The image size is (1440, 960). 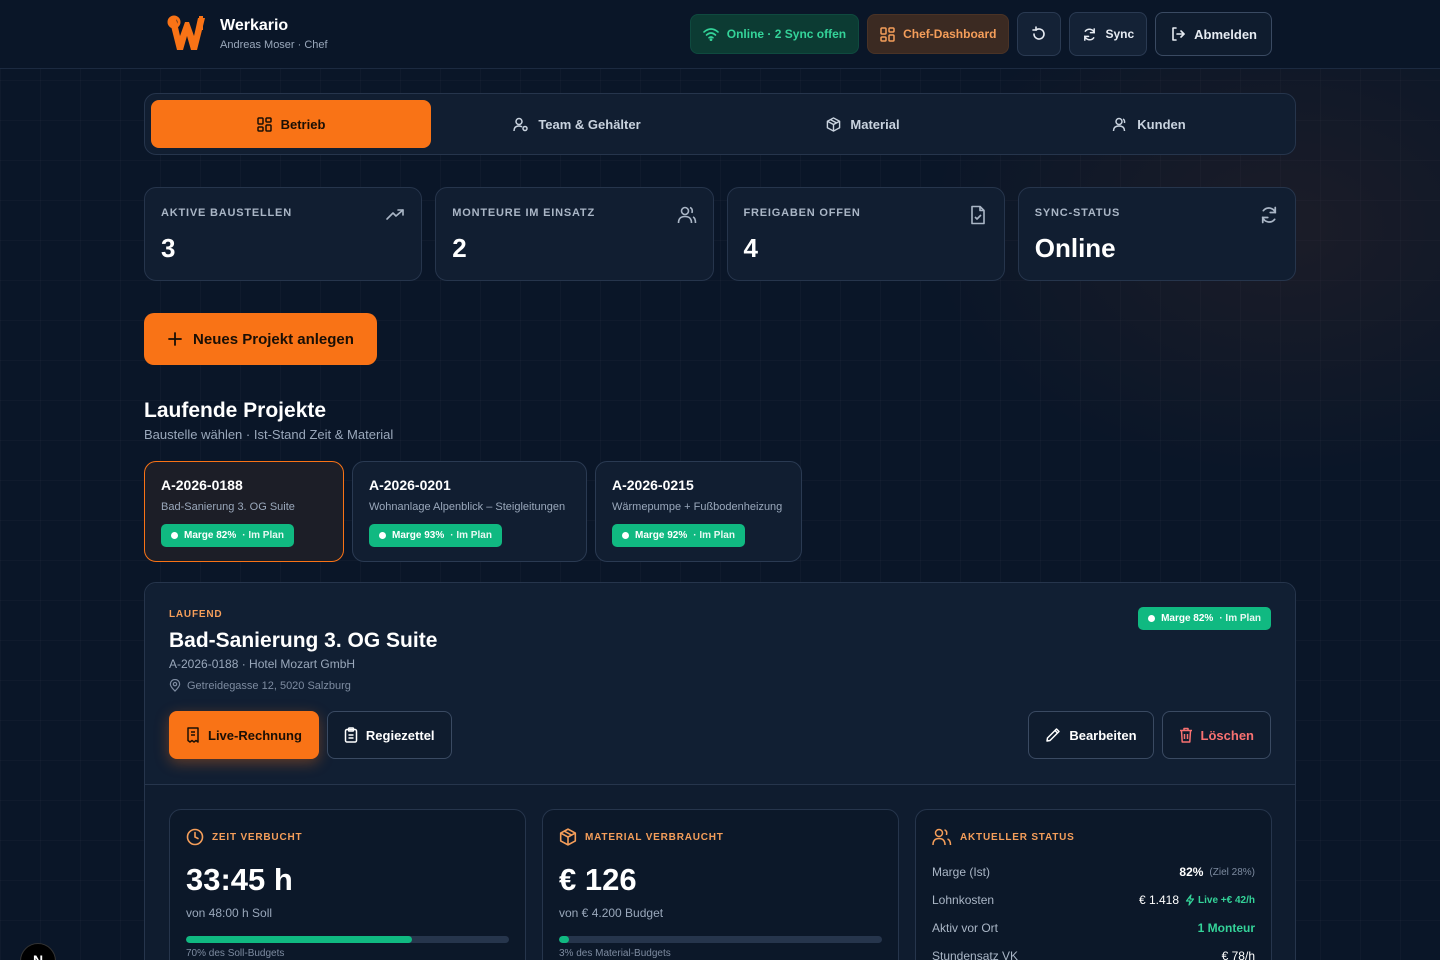 I want to click on logout-button: Abmelden, so click(x=1213, y=34).